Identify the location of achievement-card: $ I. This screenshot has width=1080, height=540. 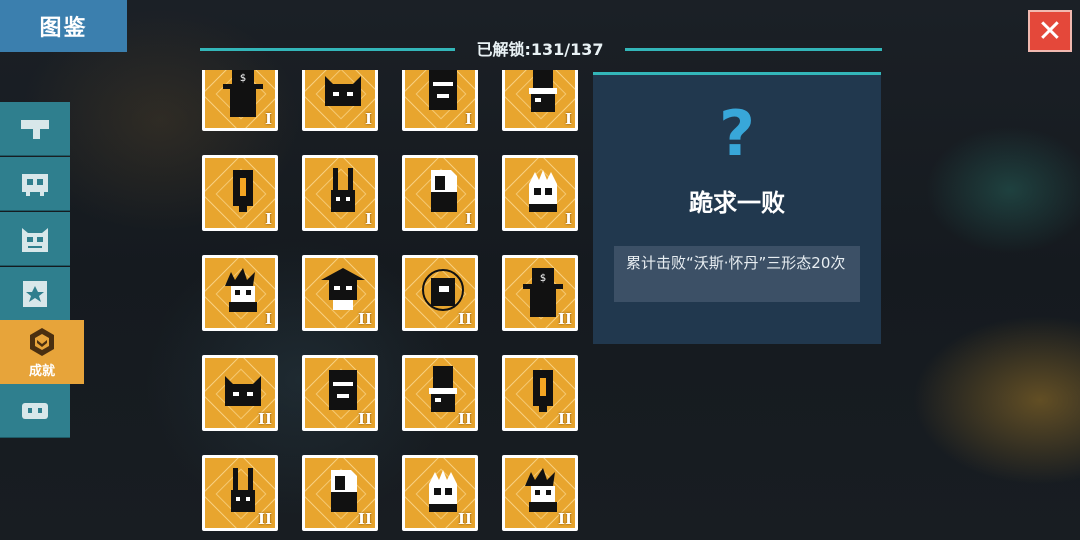
(240, 100).